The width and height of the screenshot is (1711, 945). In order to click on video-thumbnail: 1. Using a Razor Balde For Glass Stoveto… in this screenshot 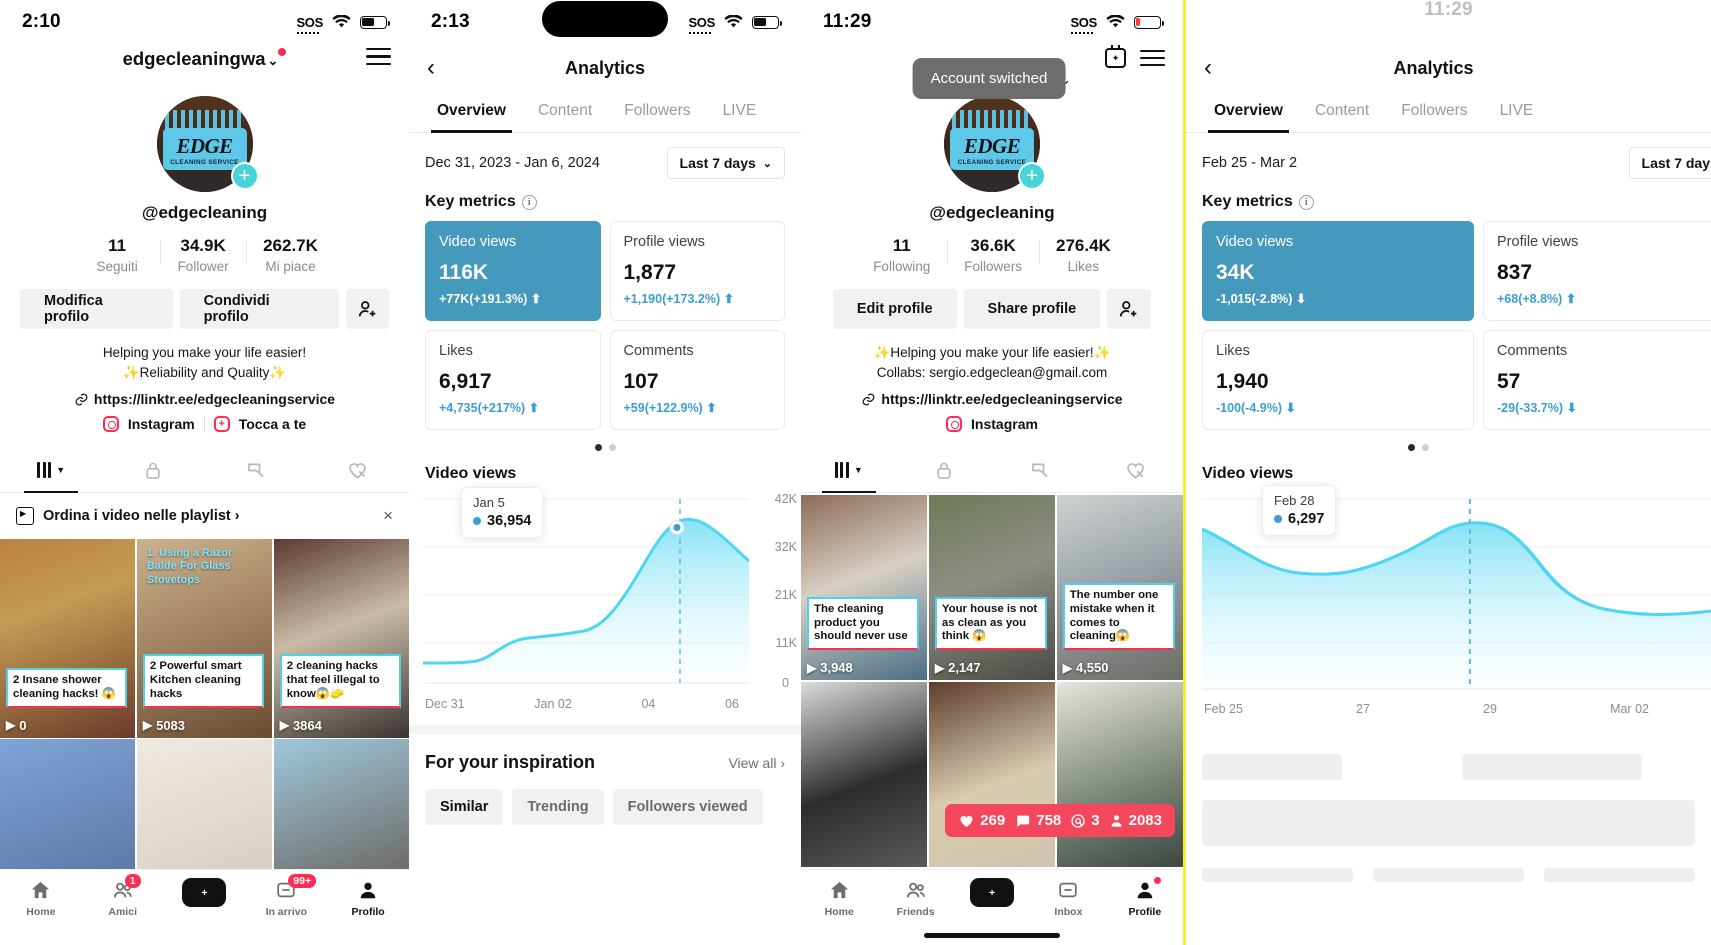, I will do `click(204, 638)`.